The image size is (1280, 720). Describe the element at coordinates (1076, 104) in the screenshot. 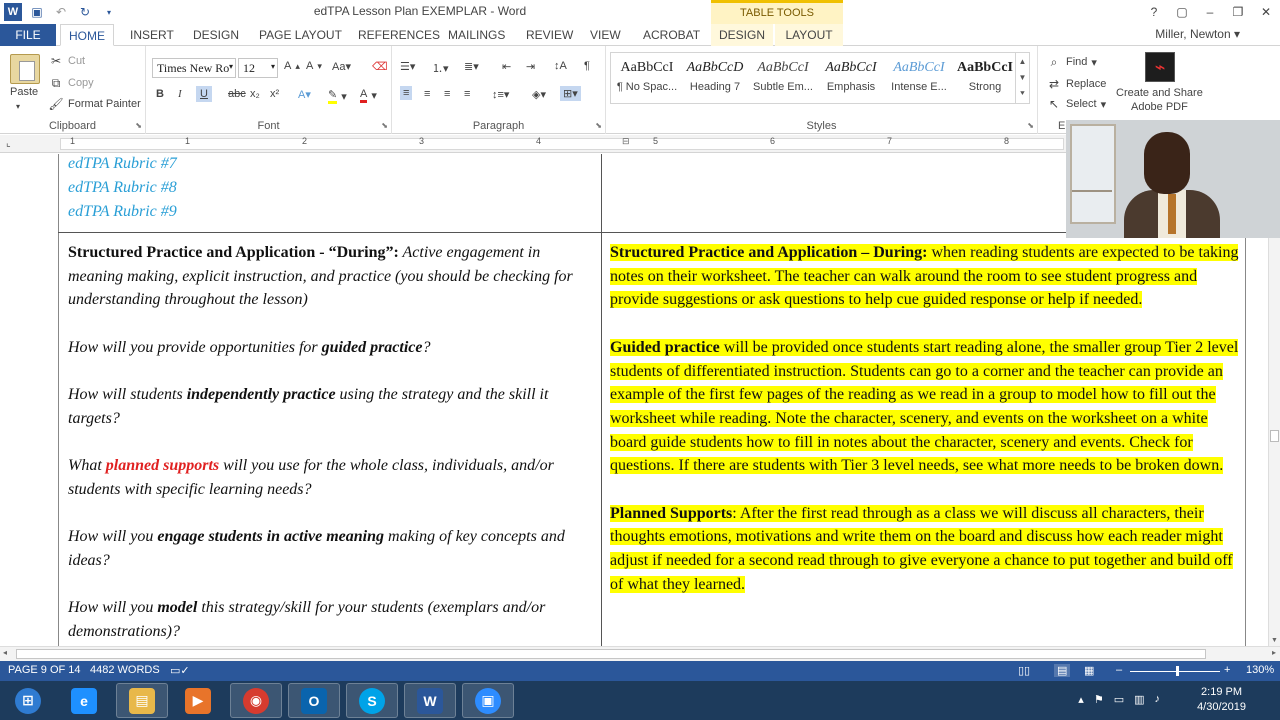

I see `select-button: ↖ Select ▾` at that location.